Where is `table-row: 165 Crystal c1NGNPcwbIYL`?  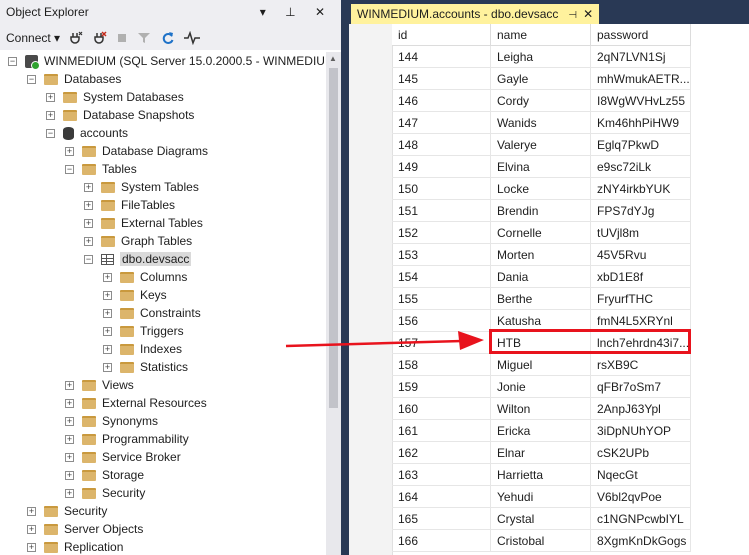 table-row: 165 Crystal c1NGNPcwbIYL is located at coordinates (570, 519).